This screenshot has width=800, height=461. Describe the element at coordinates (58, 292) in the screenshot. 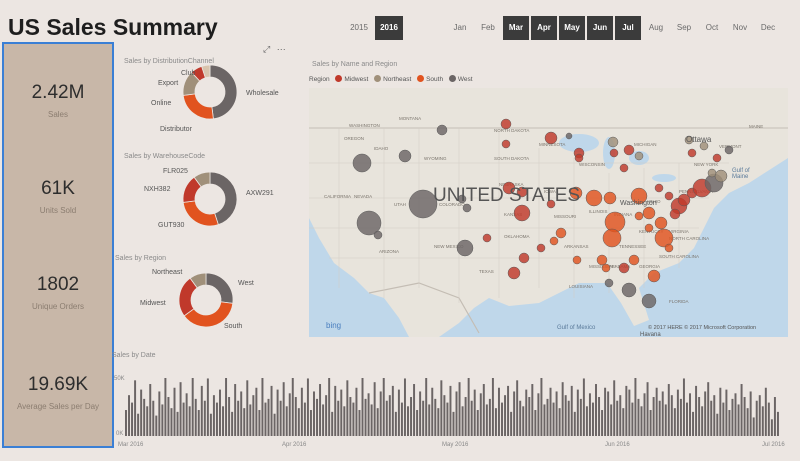

I see `kpi-unique-orders: 1802 Unique Orders` at that location.